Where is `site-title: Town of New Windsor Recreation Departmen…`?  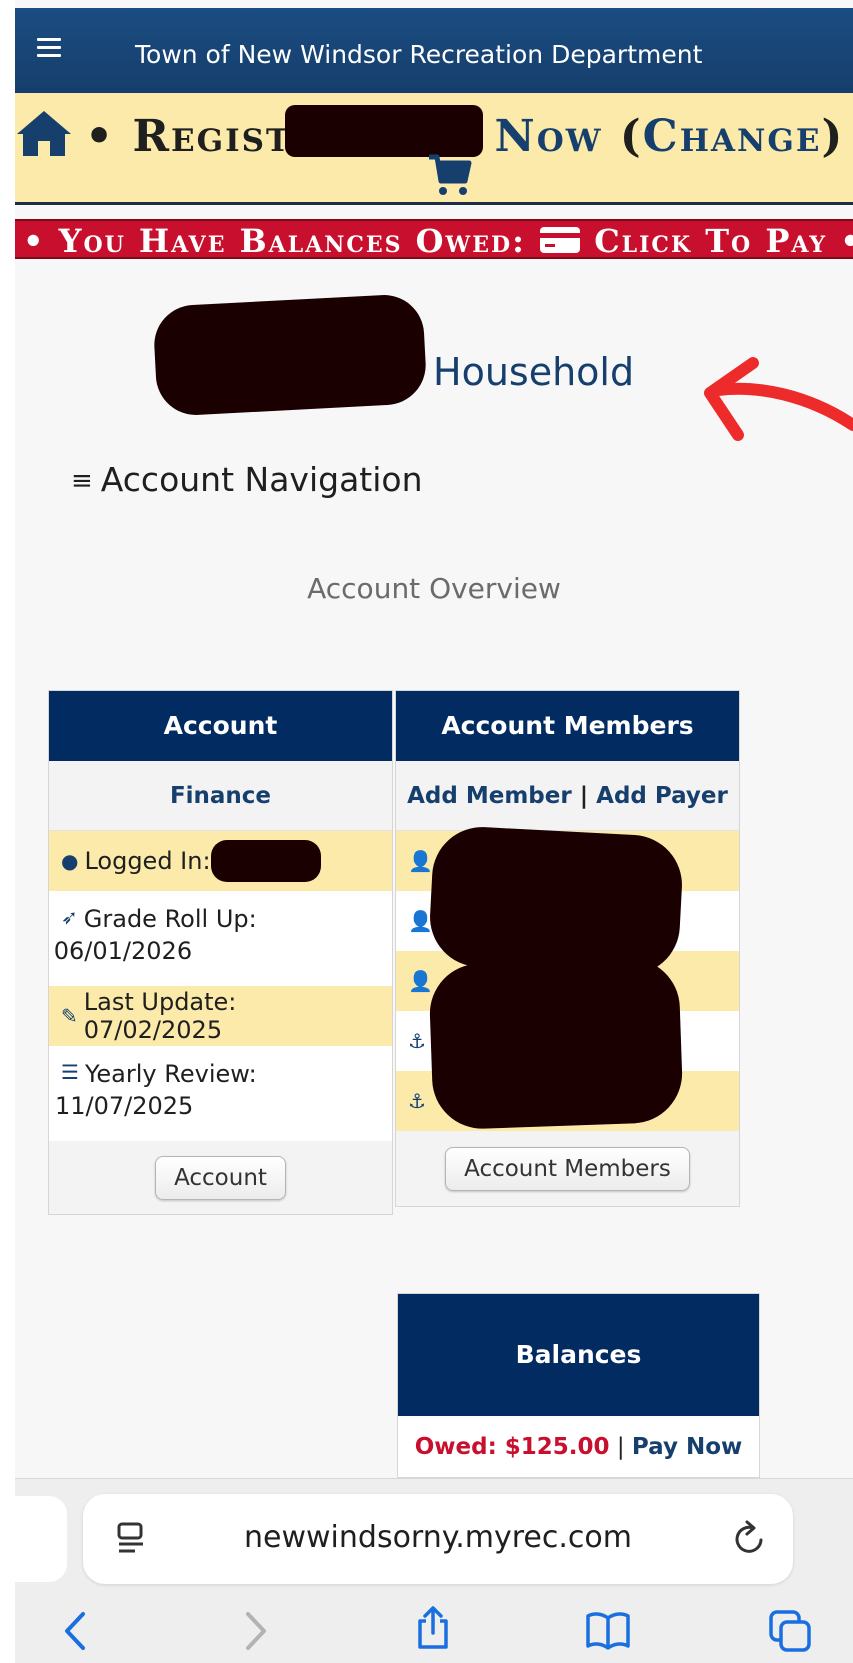 site-title: Town of New Windsor Recreation Departmen… is located at coordinates (419, 54).